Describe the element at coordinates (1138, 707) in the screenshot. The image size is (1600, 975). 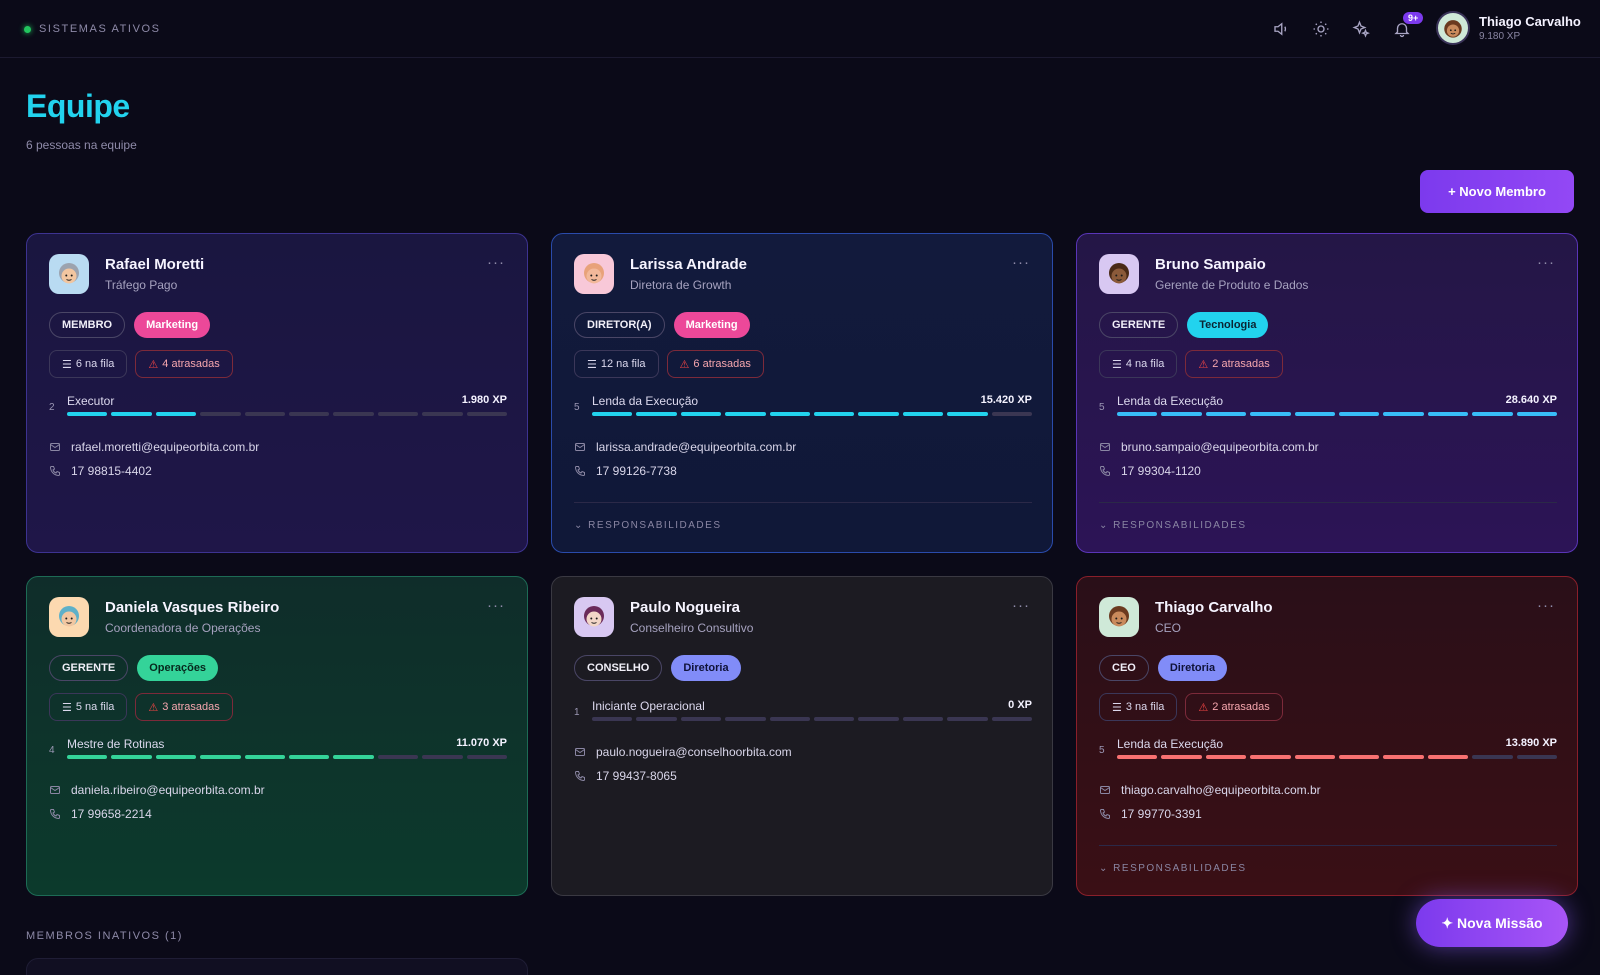
I see `queue-chip: ☰ 3 na fila` at that location.